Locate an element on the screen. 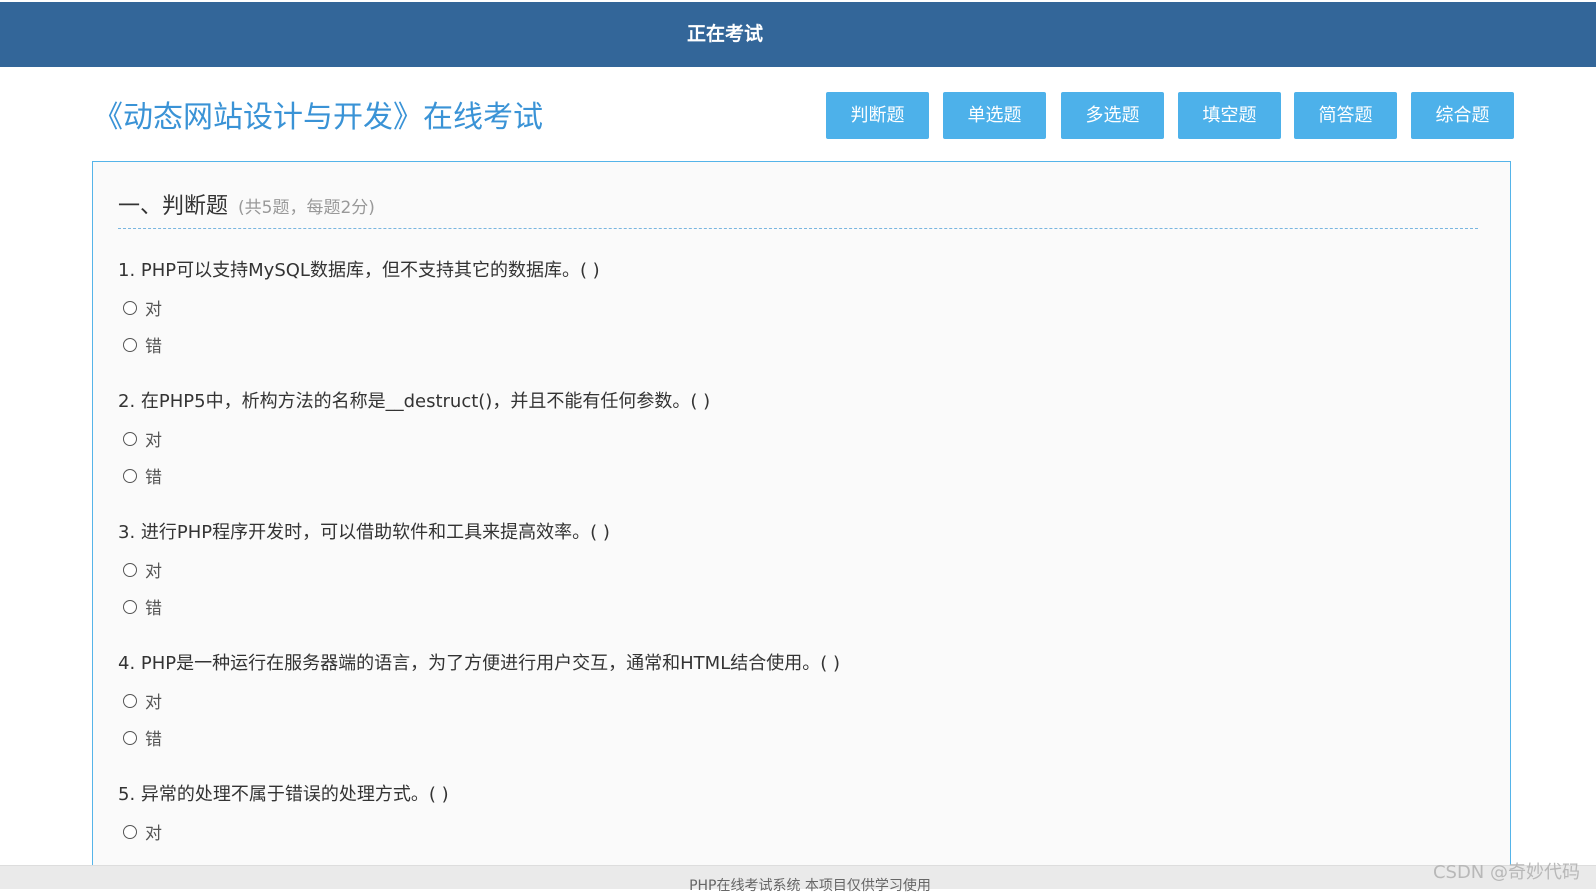  question-text: 3. 进行PHP程序开发时，可以借助软件和工具来提高效率。( ) is located at coordinates (364, 532).